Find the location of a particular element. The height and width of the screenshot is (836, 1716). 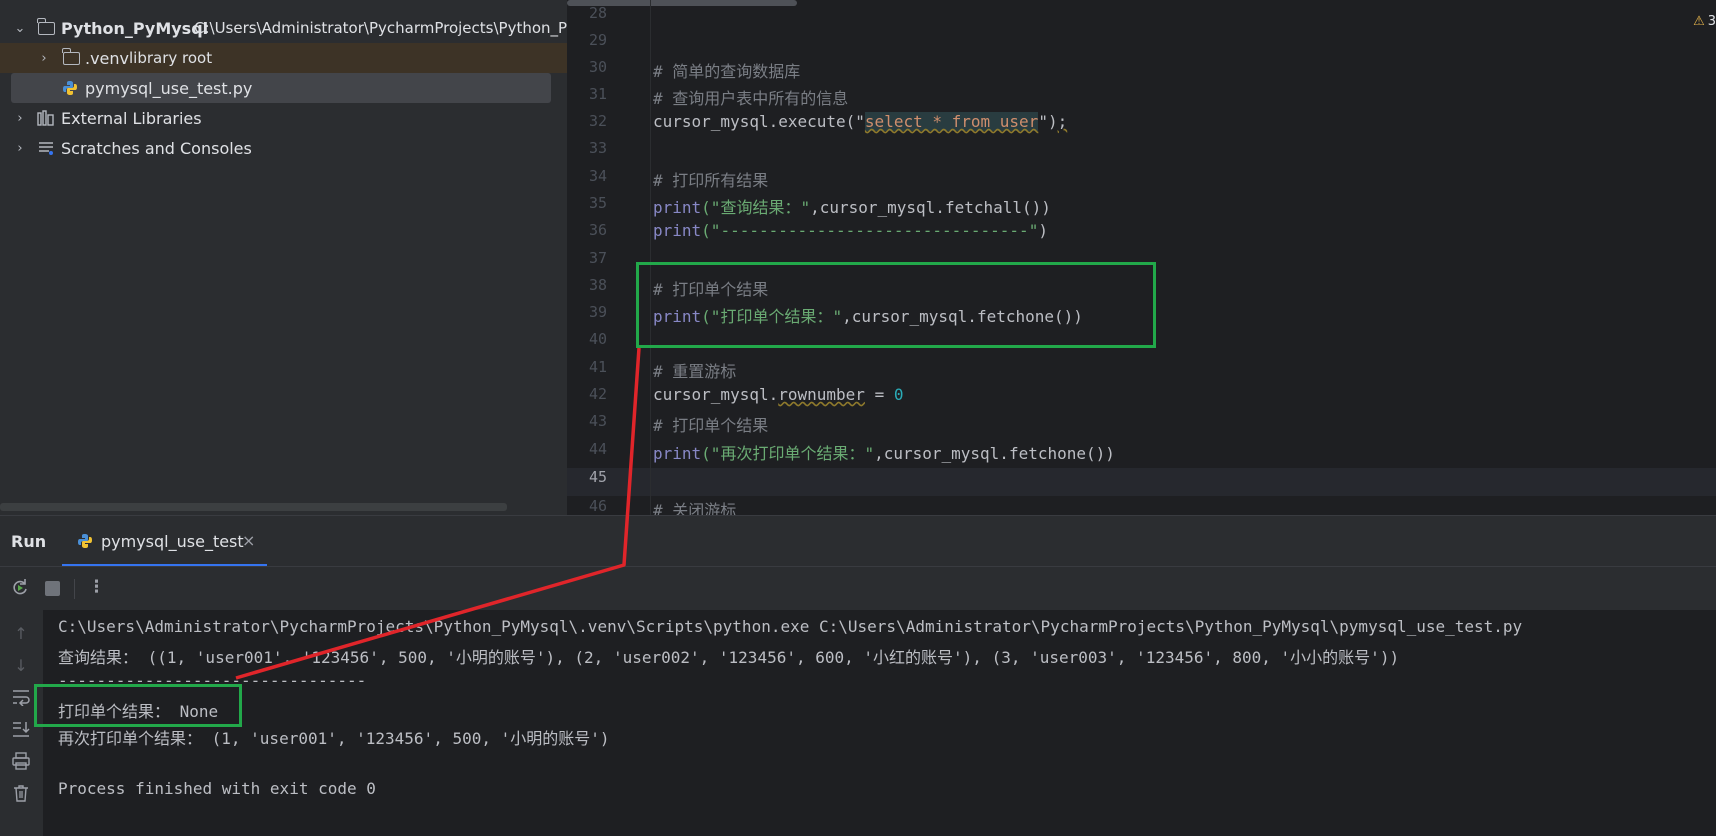

line-number: 34 is located at coordinates (597, 176).